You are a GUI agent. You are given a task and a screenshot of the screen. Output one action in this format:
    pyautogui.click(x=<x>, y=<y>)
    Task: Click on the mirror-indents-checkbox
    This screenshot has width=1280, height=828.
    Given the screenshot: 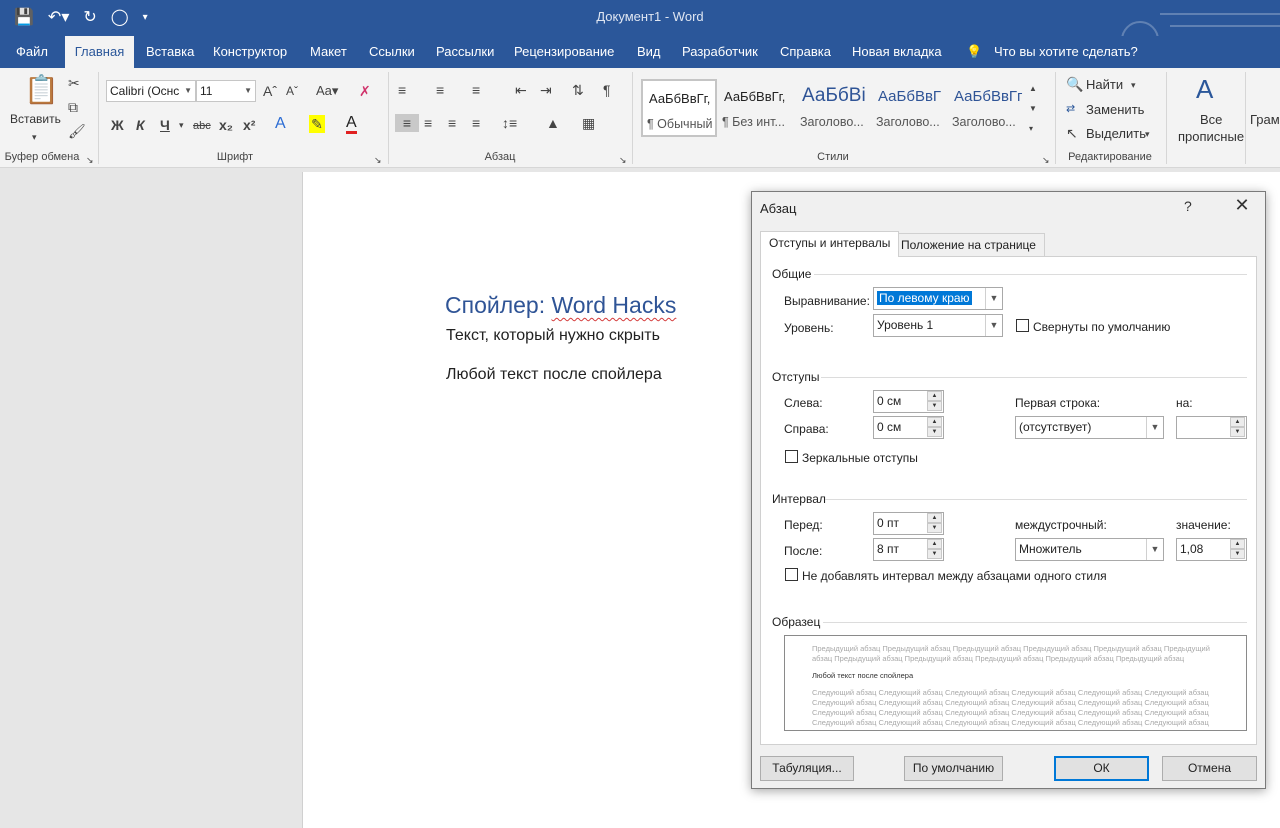 What is the action you would take?
    pyautogui.click(x=791, y=456)
    